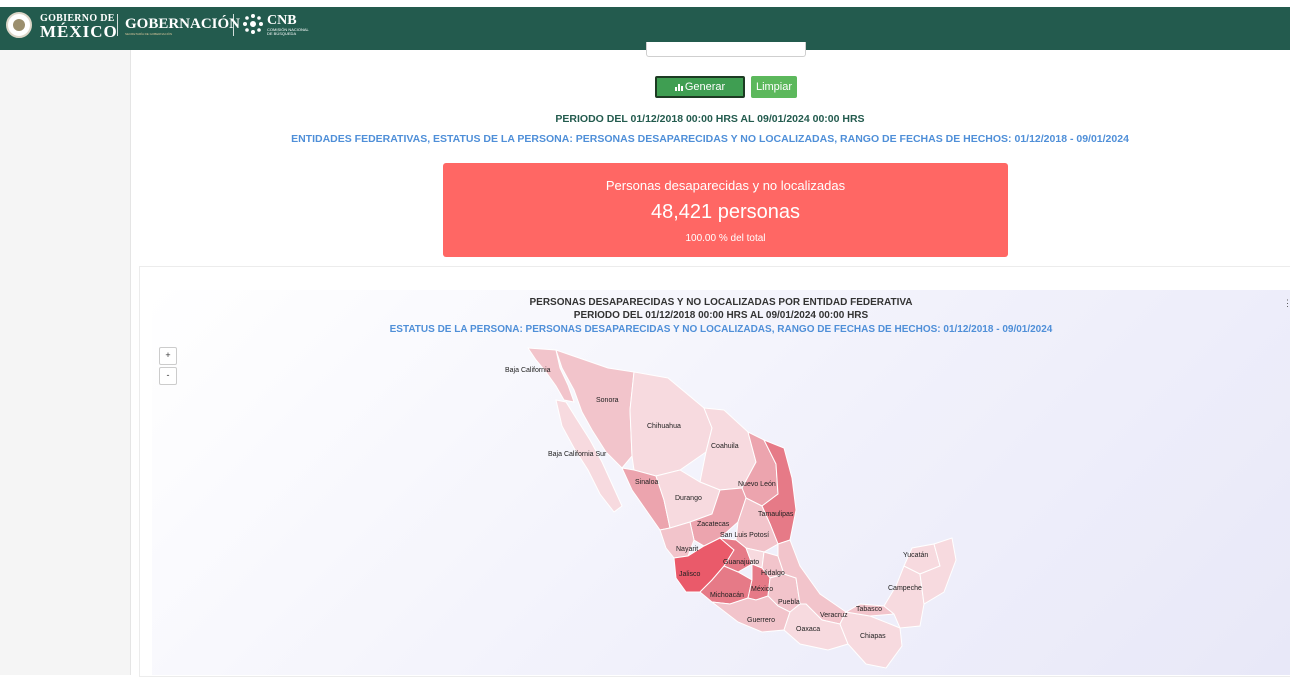  What do you see at coordinates (905, 588) in the screenshot?
I see `label-campeche: Campeche` at bounding box center [905, 588].